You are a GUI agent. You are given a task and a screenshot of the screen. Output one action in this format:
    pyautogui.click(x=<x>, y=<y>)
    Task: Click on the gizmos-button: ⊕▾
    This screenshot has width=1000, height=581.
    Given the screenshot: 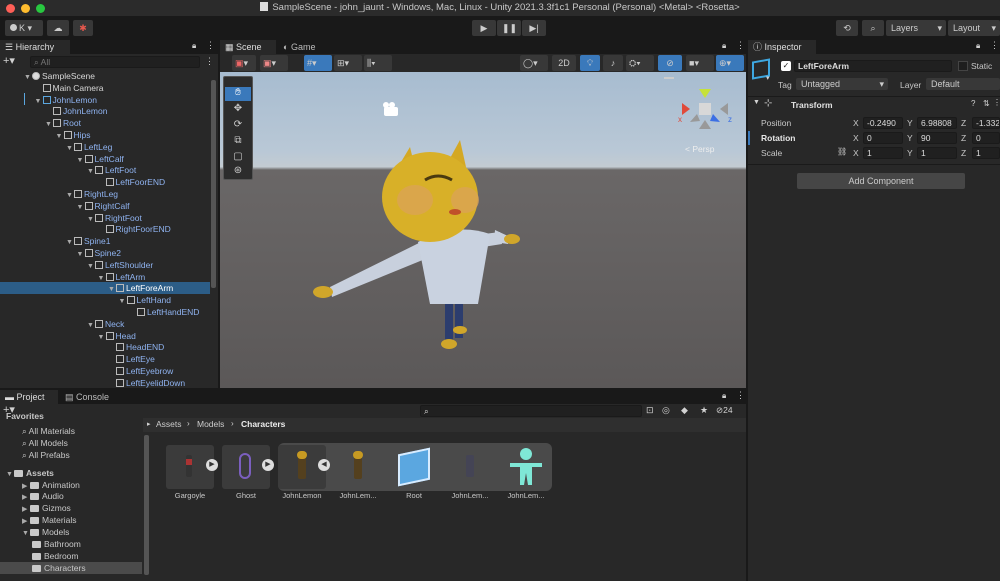 What is the action you would take?
    pyautogui.click(x=730, y=63)
    